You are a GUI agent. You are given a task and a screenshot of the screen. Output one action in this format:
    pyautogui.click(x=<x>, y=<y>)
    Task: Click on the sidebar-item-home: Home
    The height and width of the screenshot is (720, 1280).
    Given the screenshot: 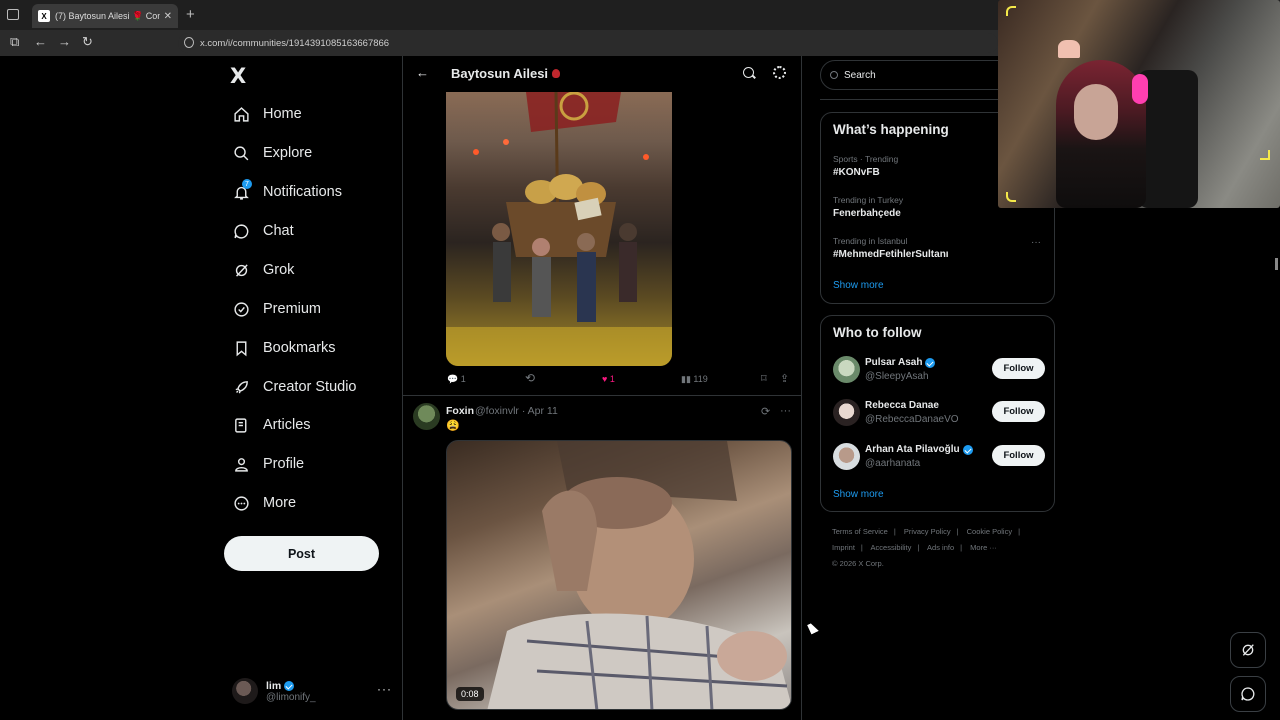 What is the action you would take?
    pyautogui.click(x=267, y=114)
    